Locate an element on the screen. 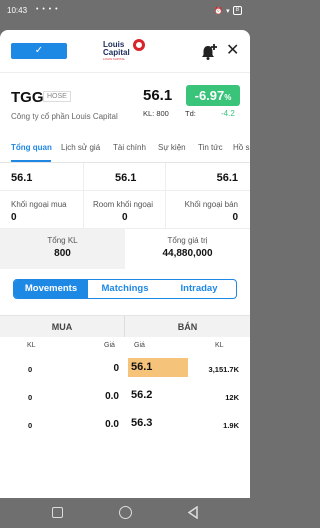  foreign-sell-label: Khối ngoại bán is located at coordinates (211, 204).